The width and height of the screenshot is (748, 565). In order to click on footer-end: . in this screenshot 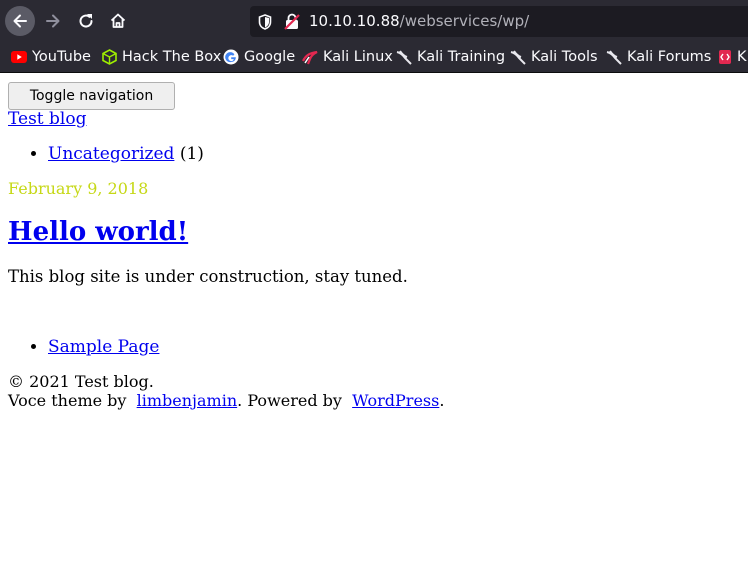, I will do `click(442, 400)`.